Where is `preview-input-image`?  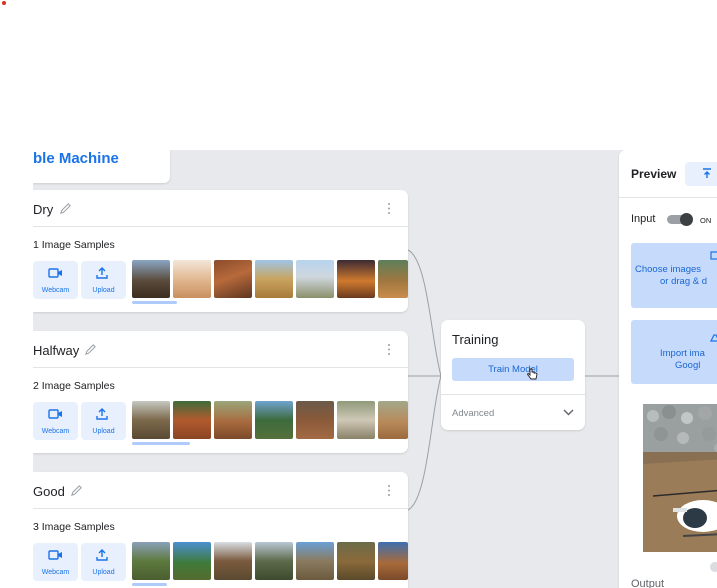 preview-input-image is located at coordinates (680, 478).